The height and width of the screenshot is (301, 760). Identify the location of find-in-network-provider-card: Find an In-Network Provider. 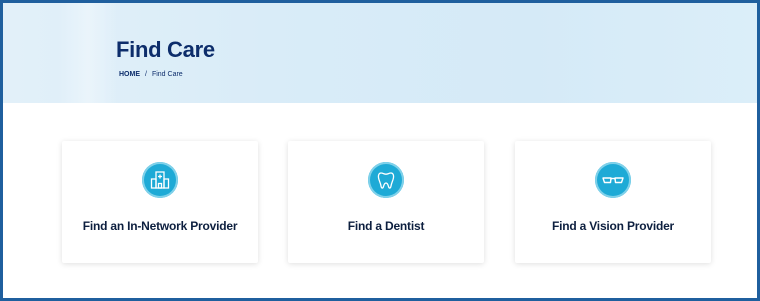
(160, 202).